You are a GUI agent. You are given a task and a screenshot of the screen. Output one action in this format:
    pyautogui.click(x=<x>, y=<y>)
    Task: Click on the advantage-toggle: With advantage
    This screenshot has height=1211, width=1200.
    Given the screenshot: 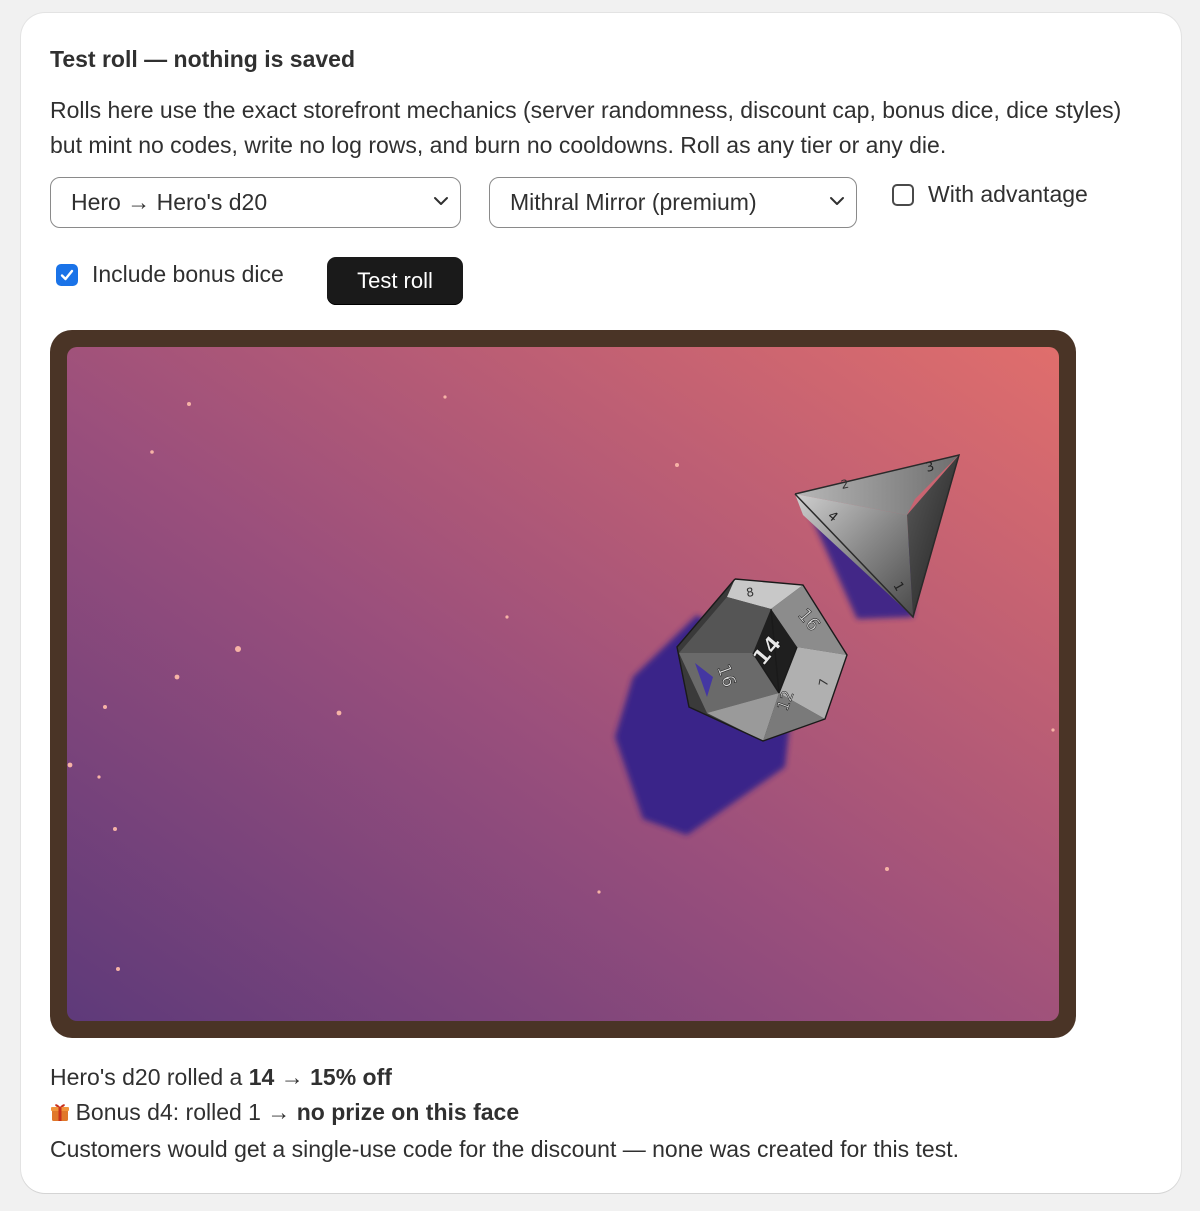 What is the action you would take?
    pyautogui.click(x=990, y=194)
    